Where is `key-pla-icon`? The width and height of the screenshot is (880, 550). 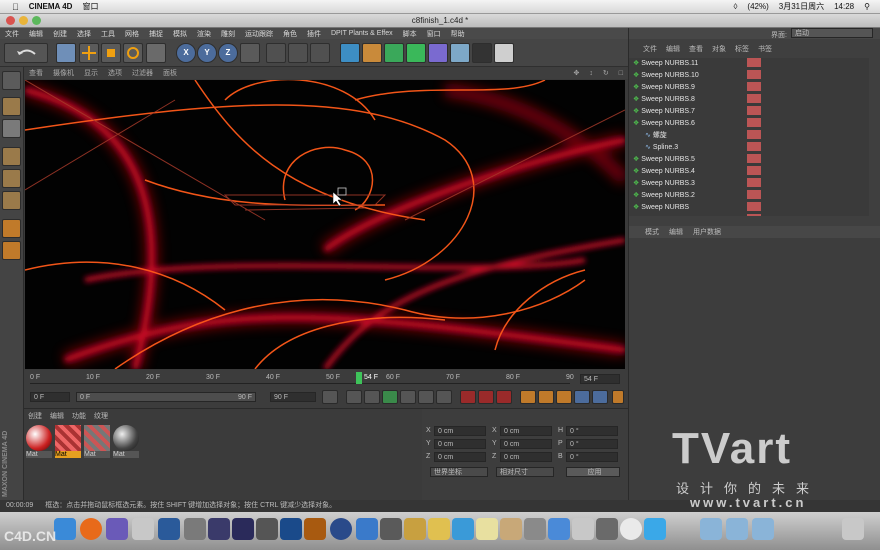
key-pla-icon is located at coordinates (600, 397).